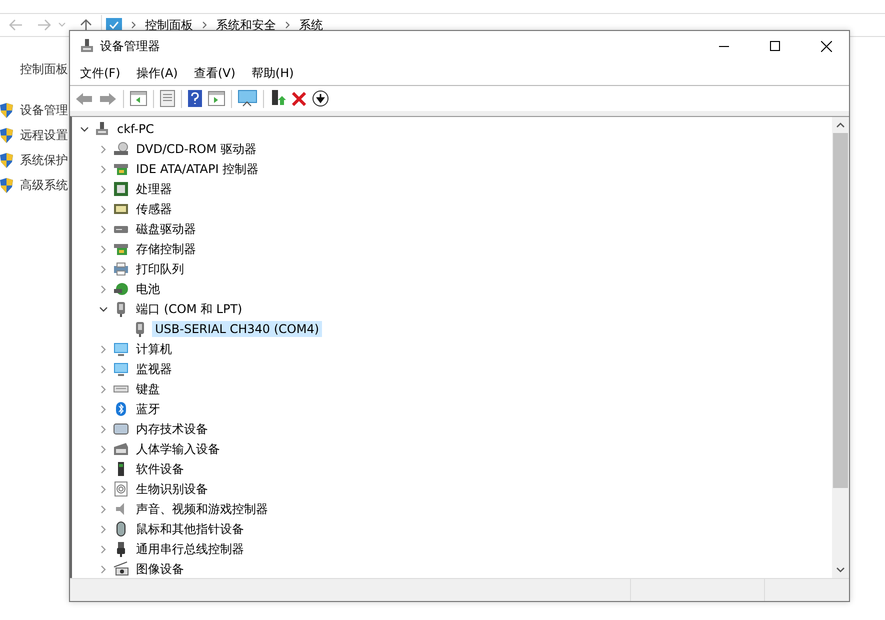 This screenshot has width=885, height=620. What do you see at coordinates (320, 98) in the screenshot?
I see `download-icon` at bounding box center [320, 98].